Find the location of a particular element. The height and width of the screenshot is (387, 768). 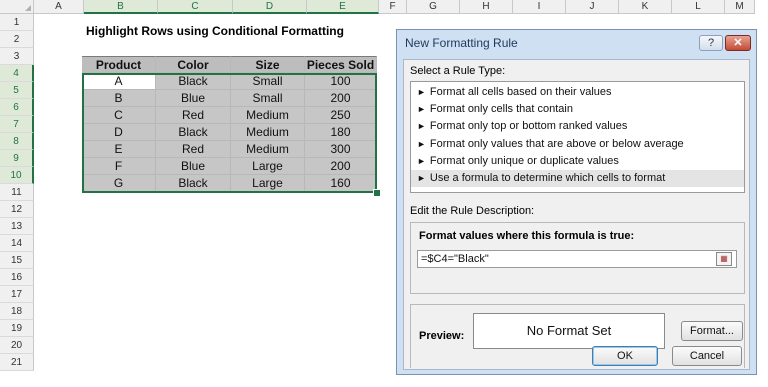

row-header: 7 is located at coordinates (17, 124).